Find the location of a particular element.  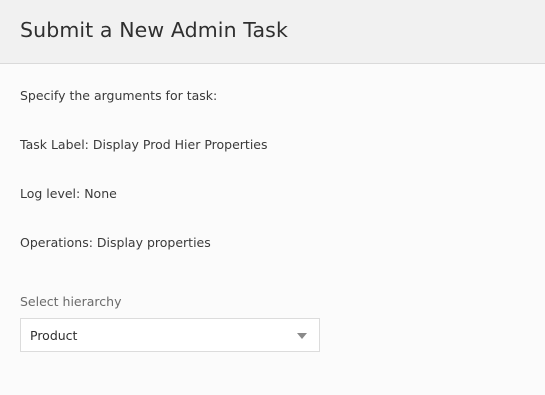

hierarchy-select-value: Product is located at coordinates (54, 335).